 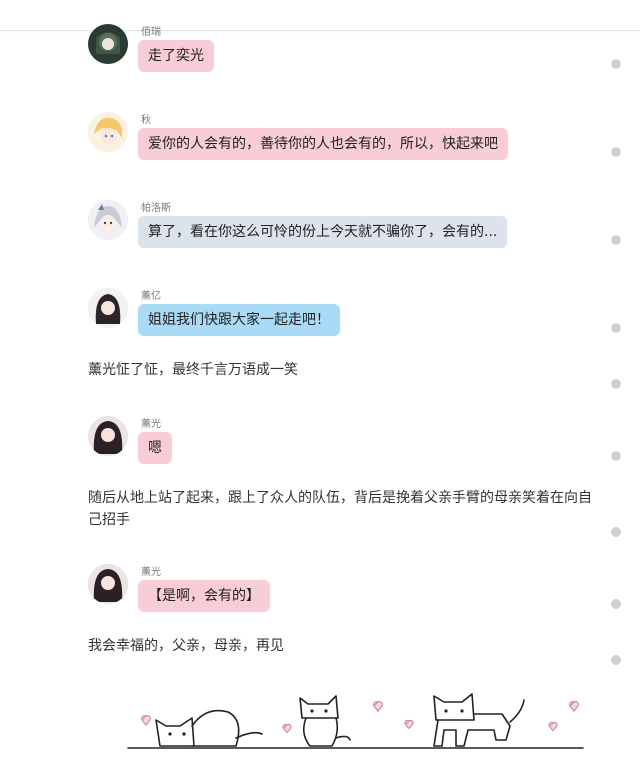 What do you see at coordinates (186, 646) in the screenshot?
I see `narration-text: 我会幸福的，父亲，母亲，再见` at bounding box center [186, 646].